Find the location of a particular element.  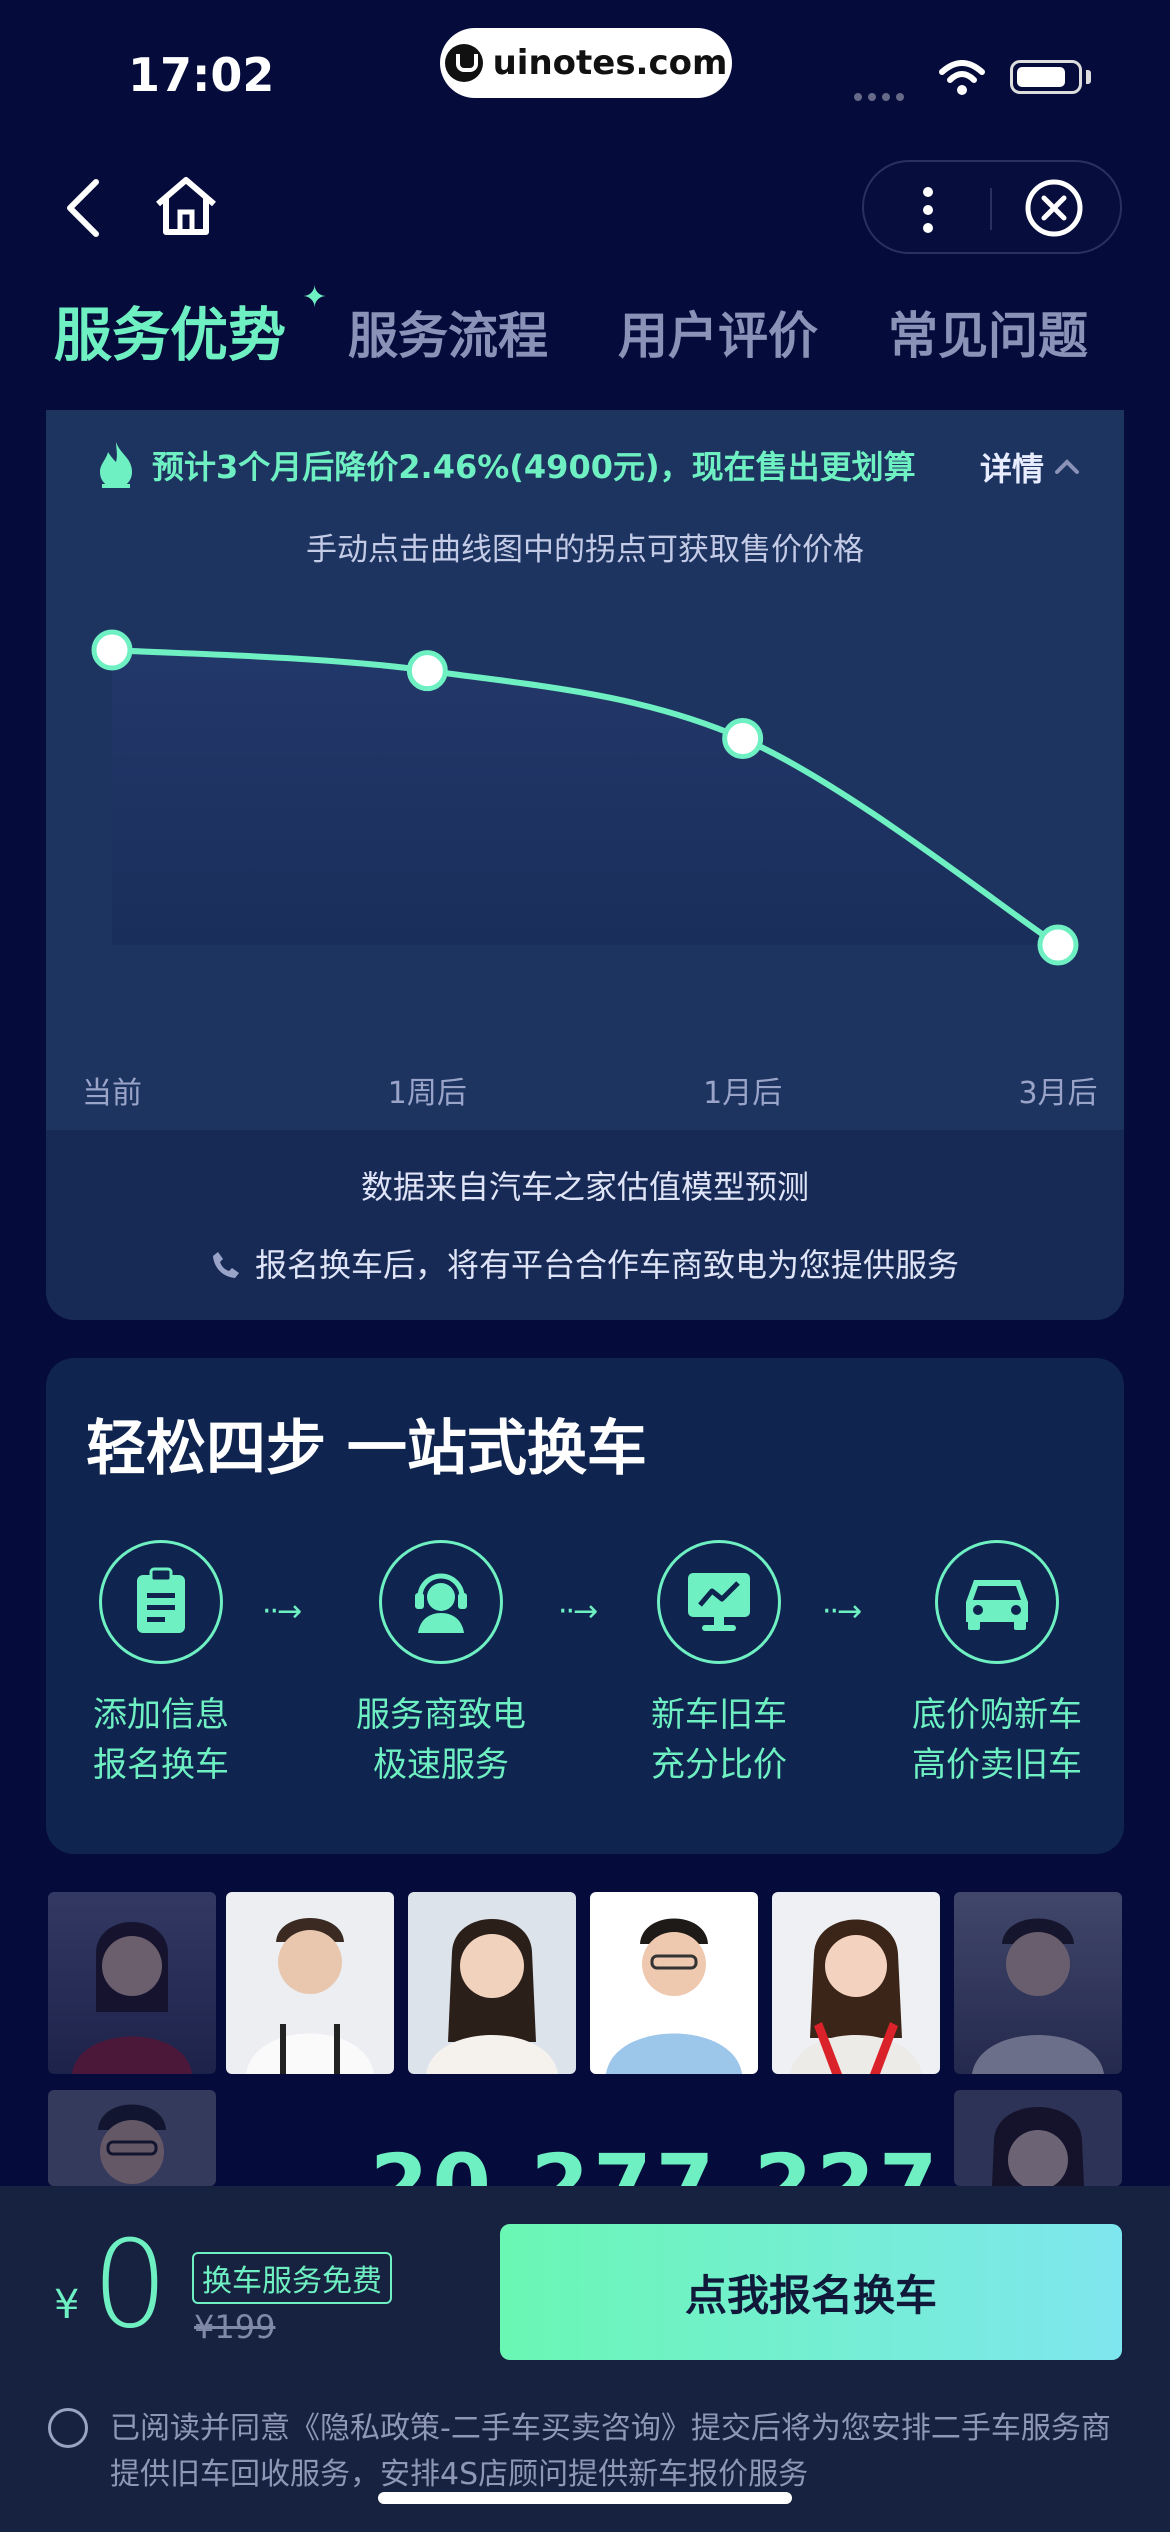

home-indicator is located at coordinates (585, 2498).